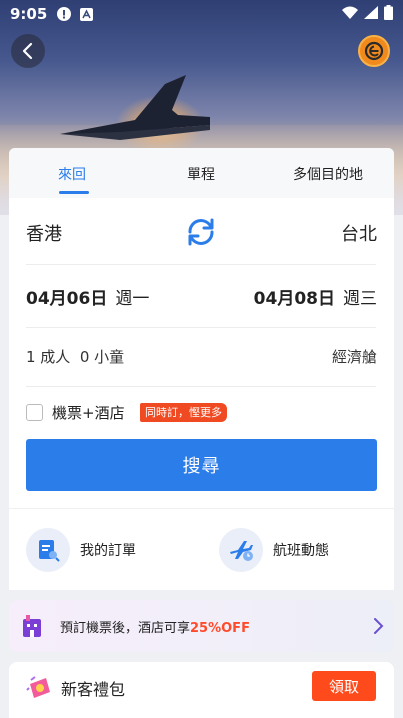 The image size is (403, 718). Describe the element at coordinates (201, 14) in the screenshot. I see `status-bar: 9:05` at that location.